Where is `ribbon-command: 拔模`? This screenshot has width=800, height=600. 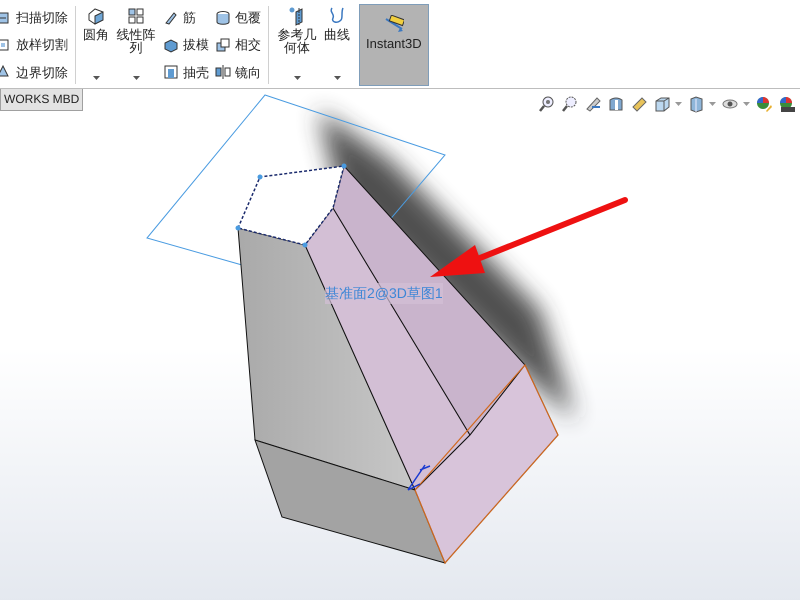 ribbon-command: 拔模 is located at coordinates (186, 44).